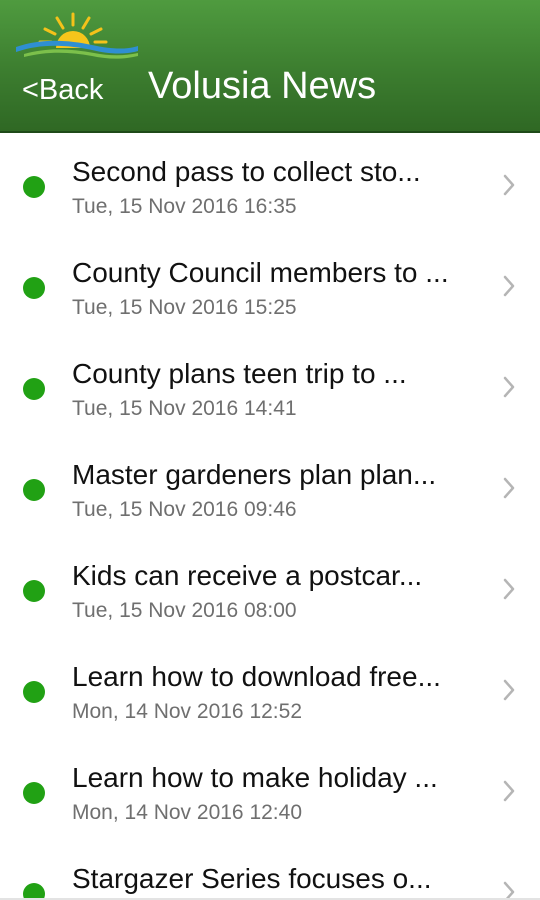 The height and width of the screenshot is (900, 540). I want to click on page-title: Volusia News, so click(262, 86).